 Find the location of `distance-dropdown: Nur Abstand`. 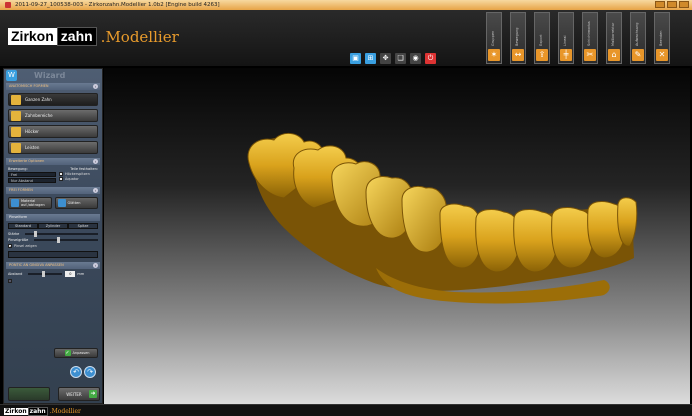

distance-dropdown: Nur Abstand is located at coordinates (32, 180).